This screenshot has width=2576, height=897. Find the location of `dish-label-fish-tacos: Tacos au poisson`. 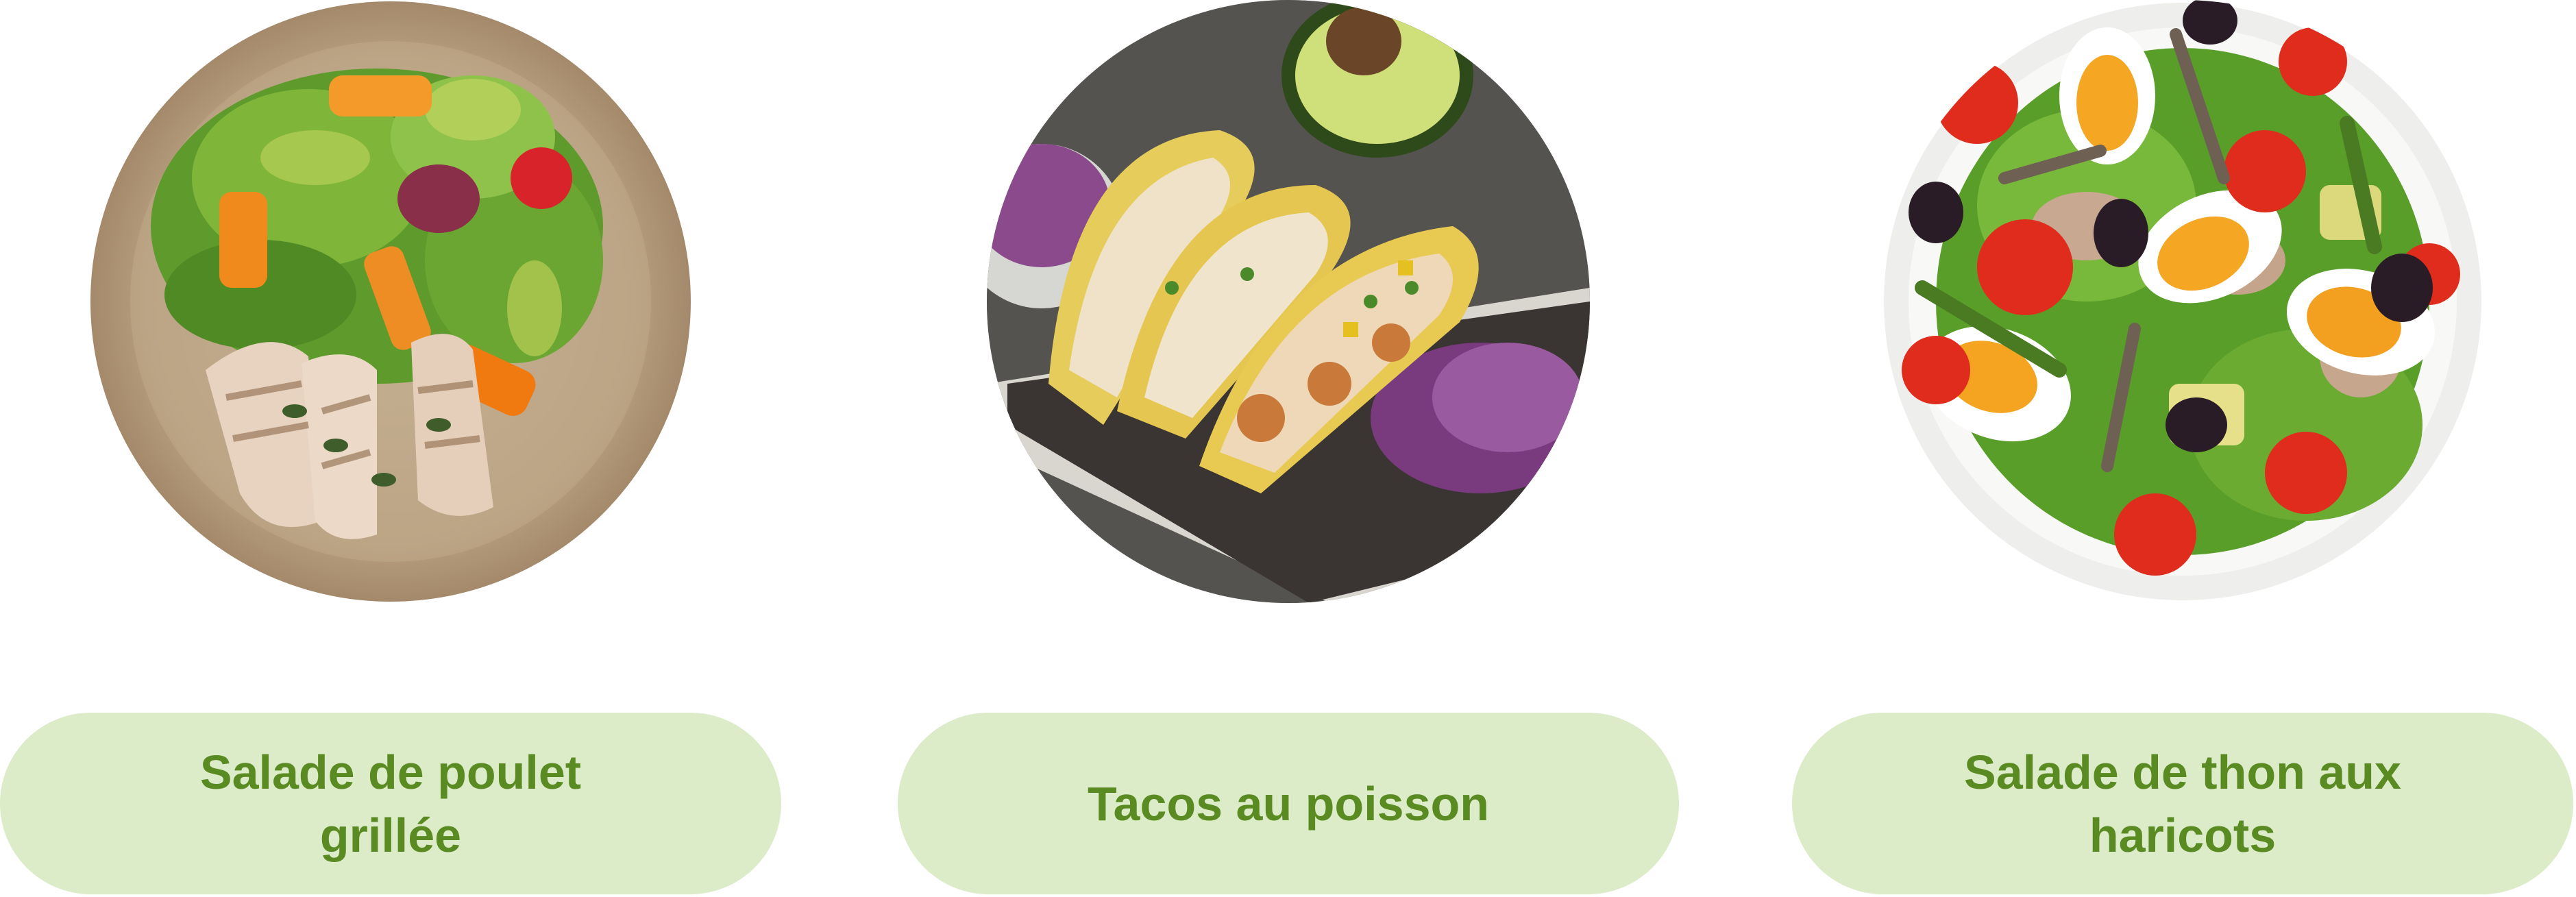

dish-label-fish-tacos: Tacos au poisson is located at coordinates (1289, 803).